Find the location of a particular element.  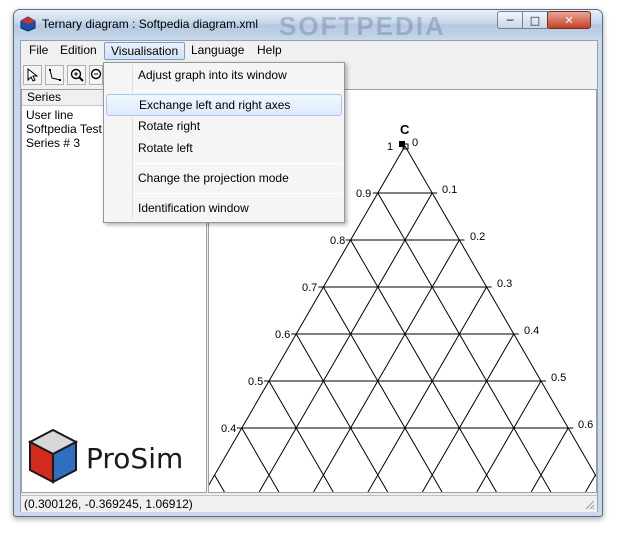

right-tick-label: 0.6 is located at coordinates (585, 425).